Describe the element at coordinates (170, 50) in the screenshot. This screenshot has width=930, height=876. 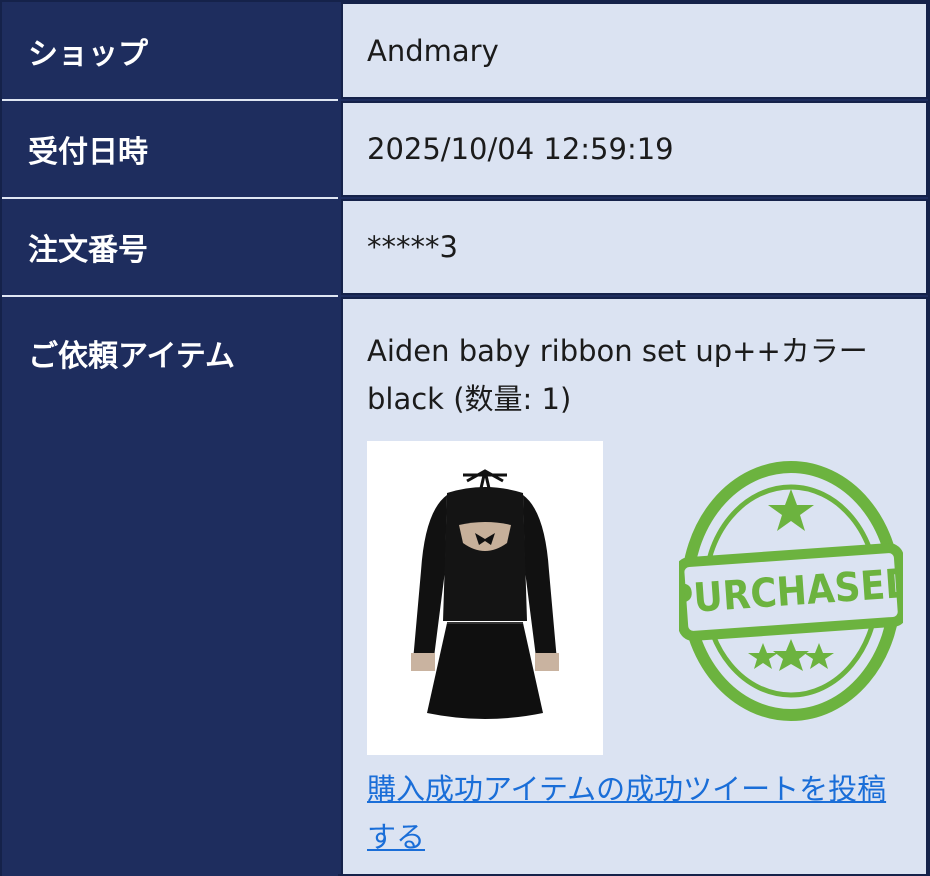
I see `shop-label: ショップ` at that location.